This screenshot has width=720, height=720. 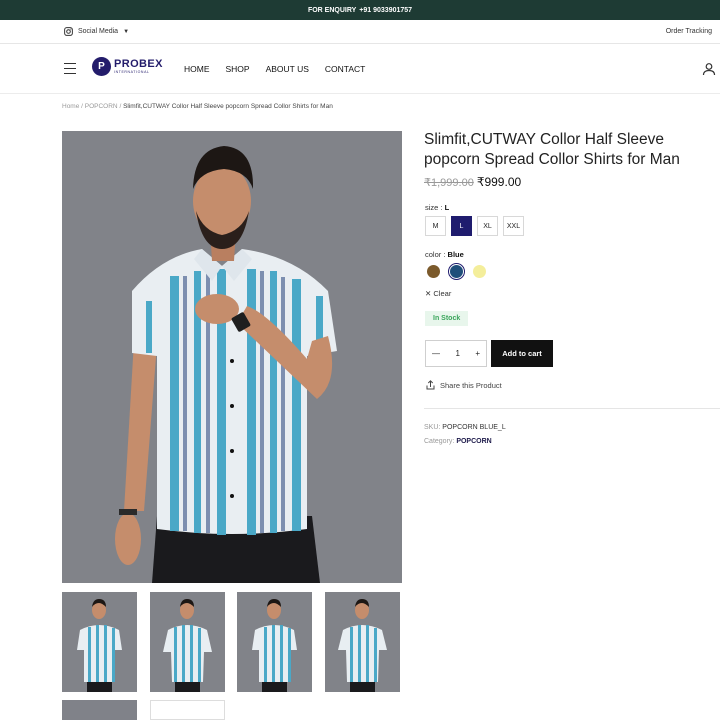 I want to click on add-to-cart-button: Add to cart, so click(x=522, y=353).